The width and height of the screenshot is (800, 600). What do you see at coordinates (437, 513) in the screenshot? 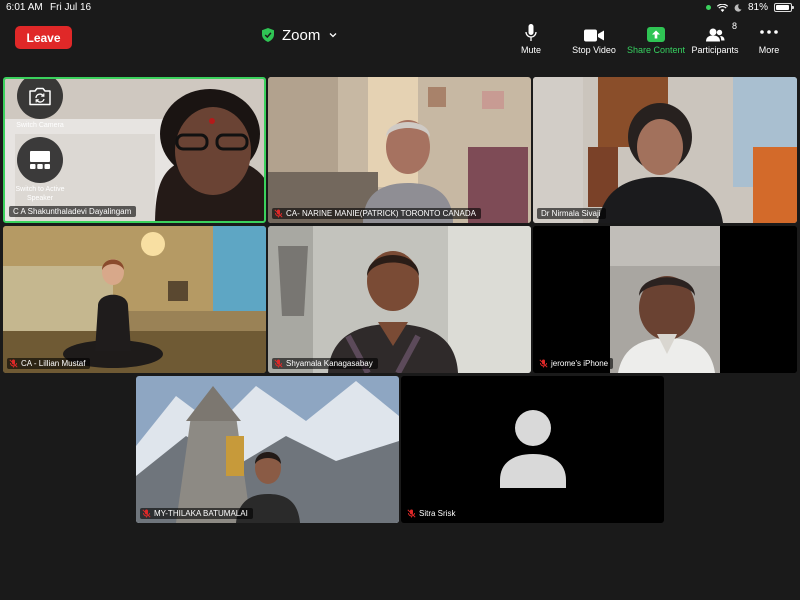
I see `participant-name: Sitra Srisk` at bounding box center [437, 513].